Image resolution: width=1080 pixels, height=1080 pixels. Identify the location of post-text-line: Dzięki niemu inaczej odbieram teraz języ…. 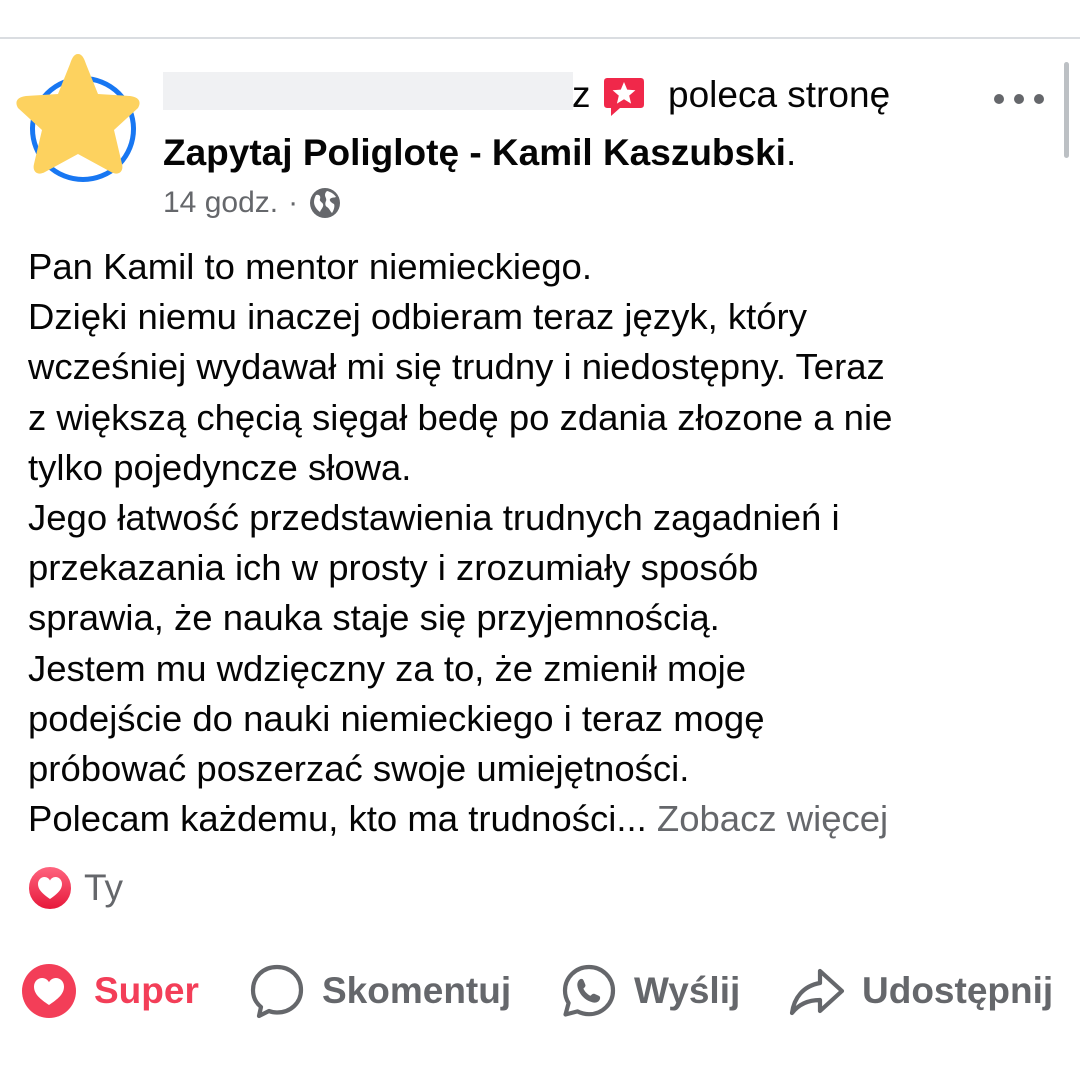
(417, 317).